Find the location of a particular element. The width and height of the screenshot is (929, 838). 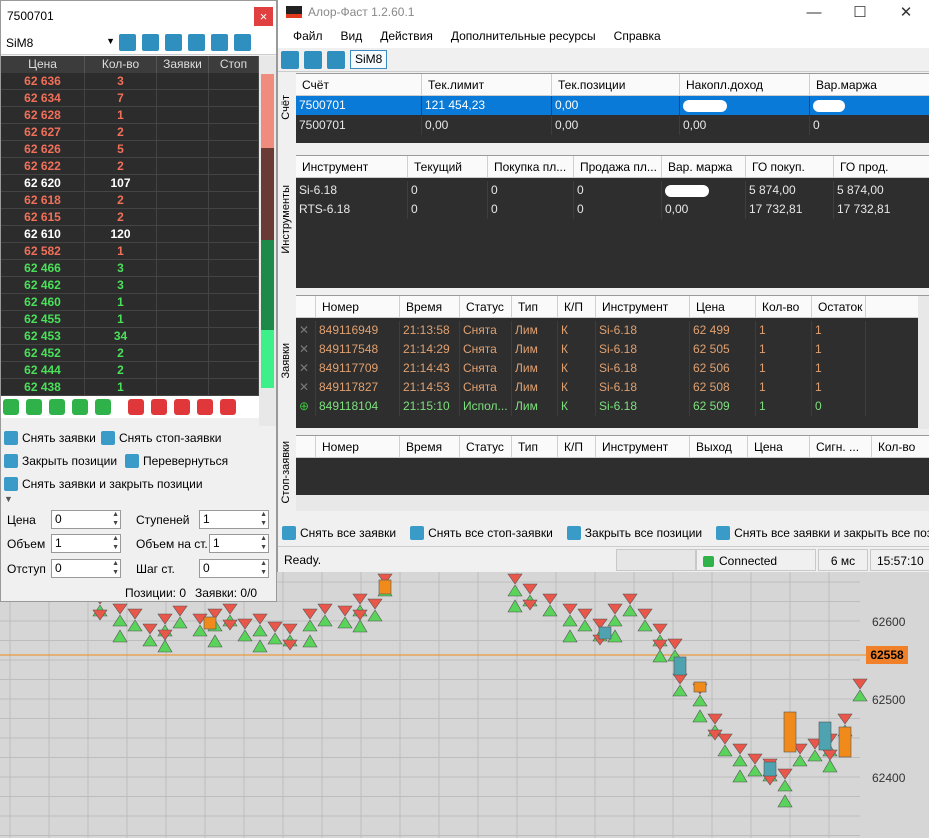

order-book-row: 62 627 2 is located at coordinates (130, 132).